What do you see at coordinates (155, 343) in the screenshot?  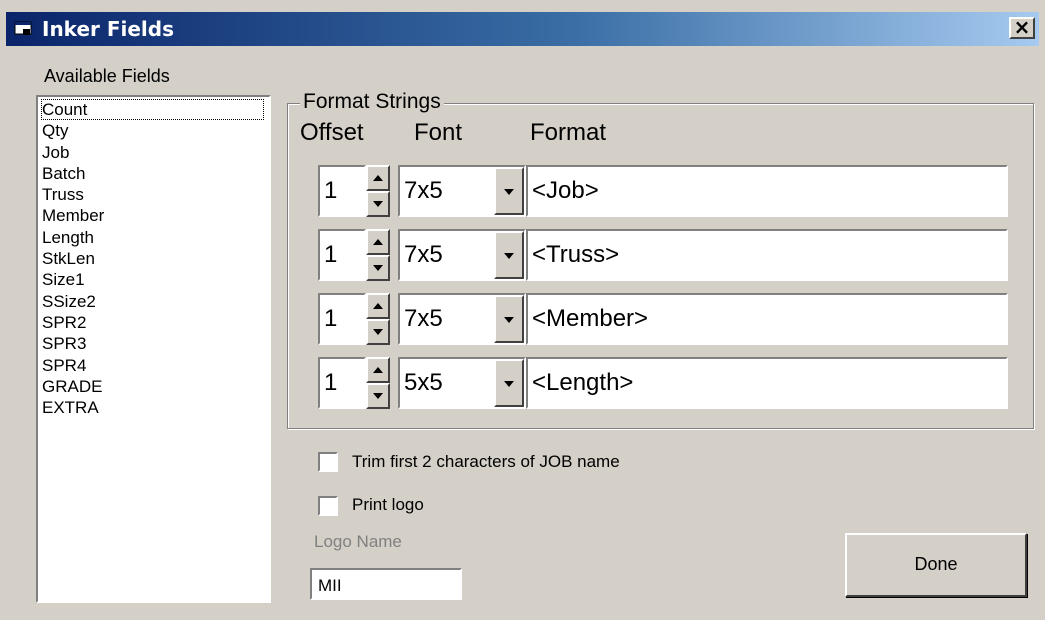 I see `list-item: SPR3` at bounding box center [155, 343].